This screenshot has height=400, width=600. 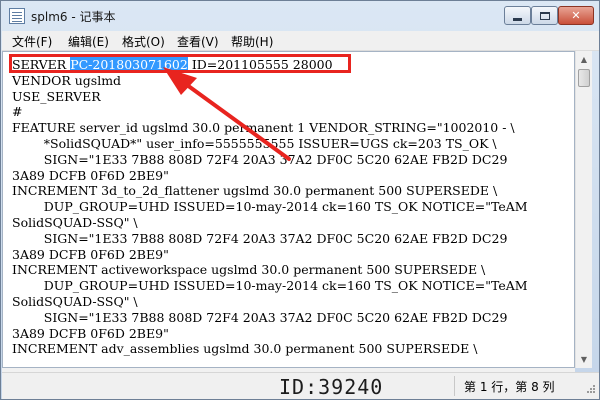 I want to click on status-divider, so click(x=454, y=386).